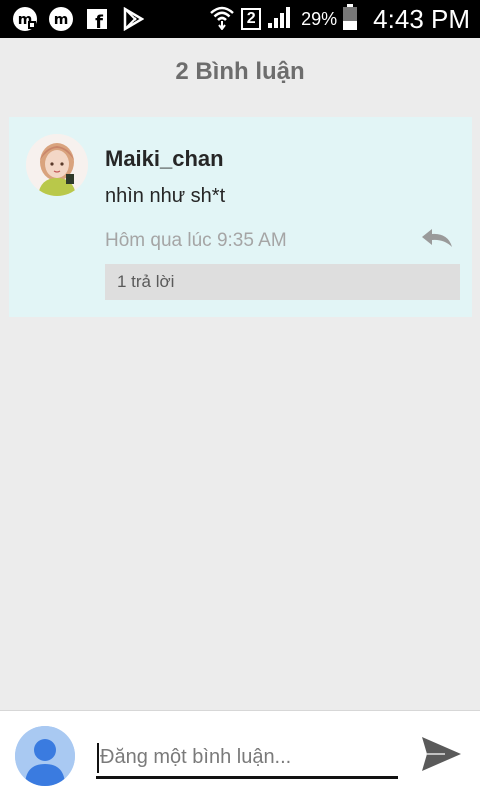 Image resolution: width=480 pixels, height=800 pixels. What do you see at coordinates (133, 19) in the screenshot?
I see `play-store-icon` at bounding box center [133, 19].